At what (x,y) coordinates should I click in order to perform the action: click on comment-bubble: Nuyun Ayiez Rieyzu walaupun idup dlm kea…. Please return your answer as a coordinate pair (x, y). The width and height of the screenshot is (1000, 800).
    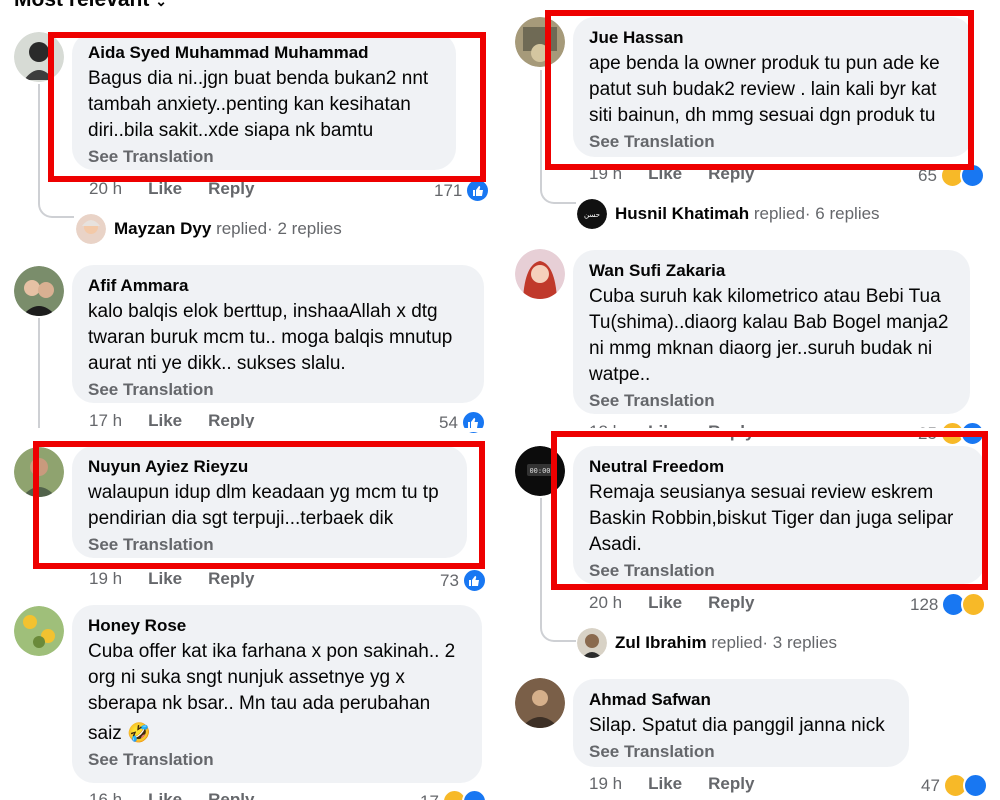
    Looking at the image, I should click on (269, 502).